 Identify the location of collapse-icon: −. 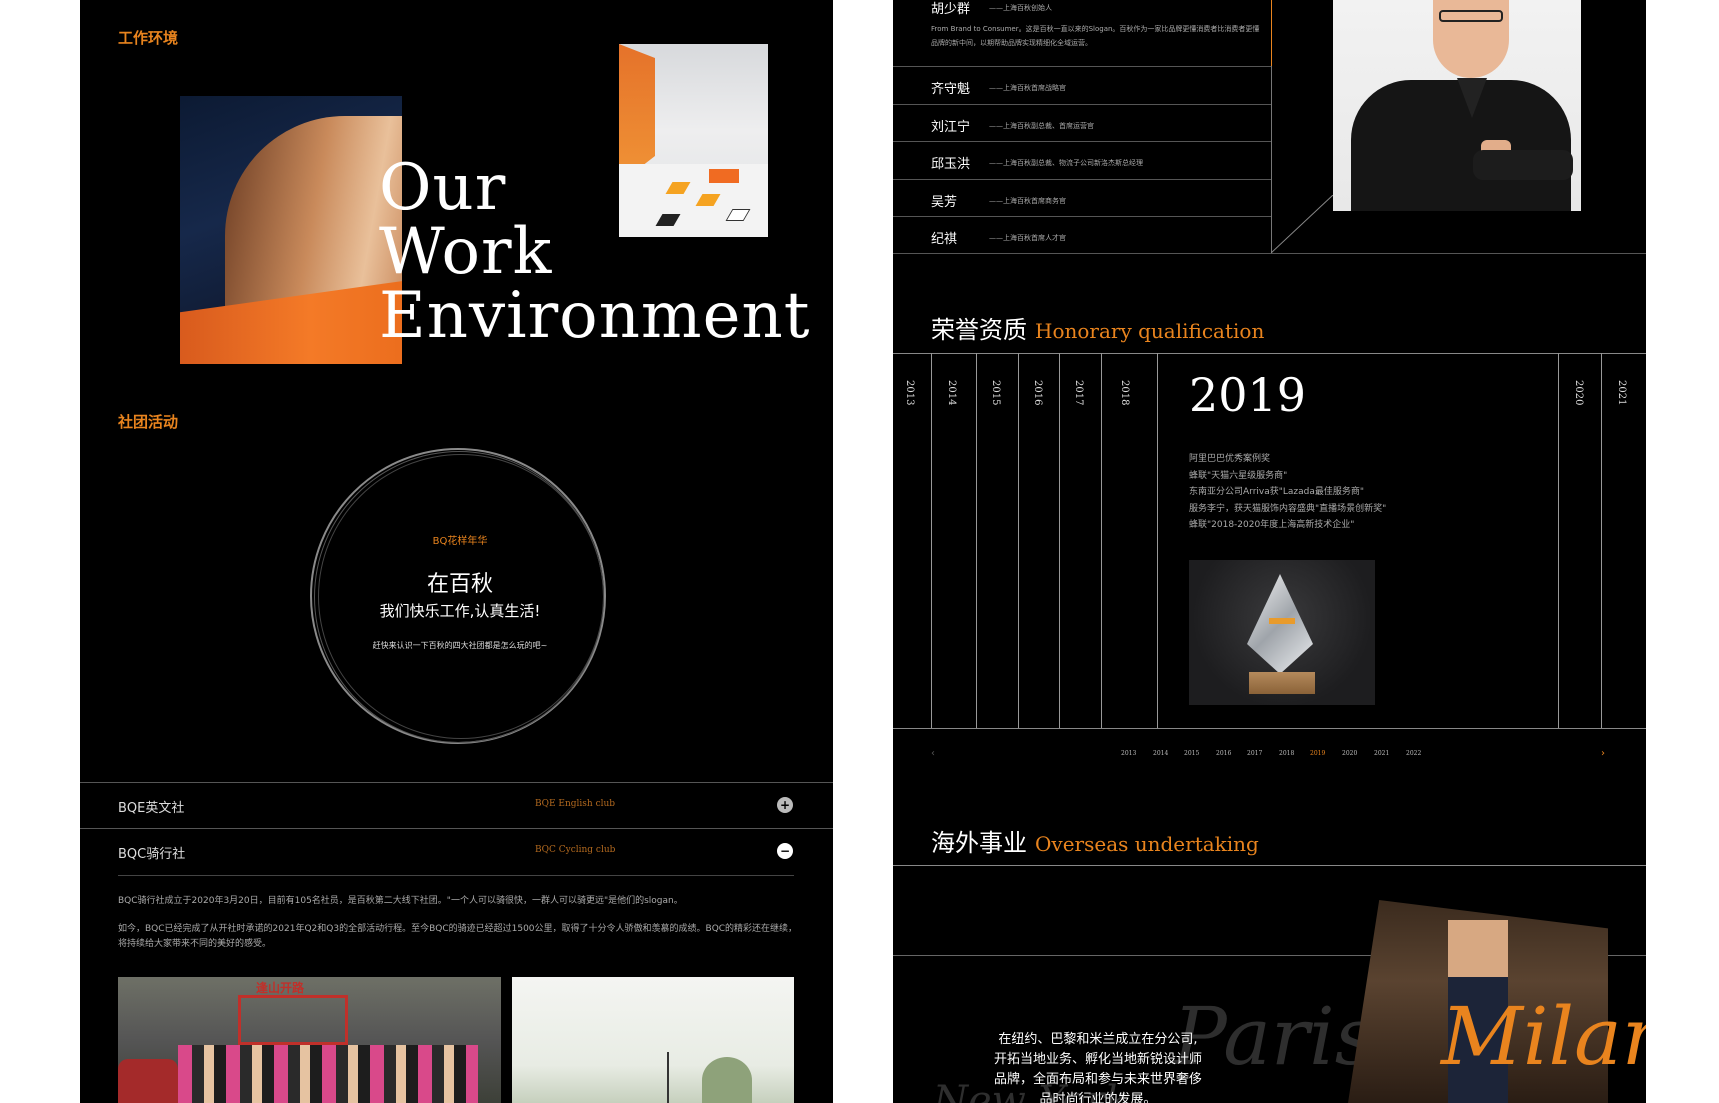
(785, 851).